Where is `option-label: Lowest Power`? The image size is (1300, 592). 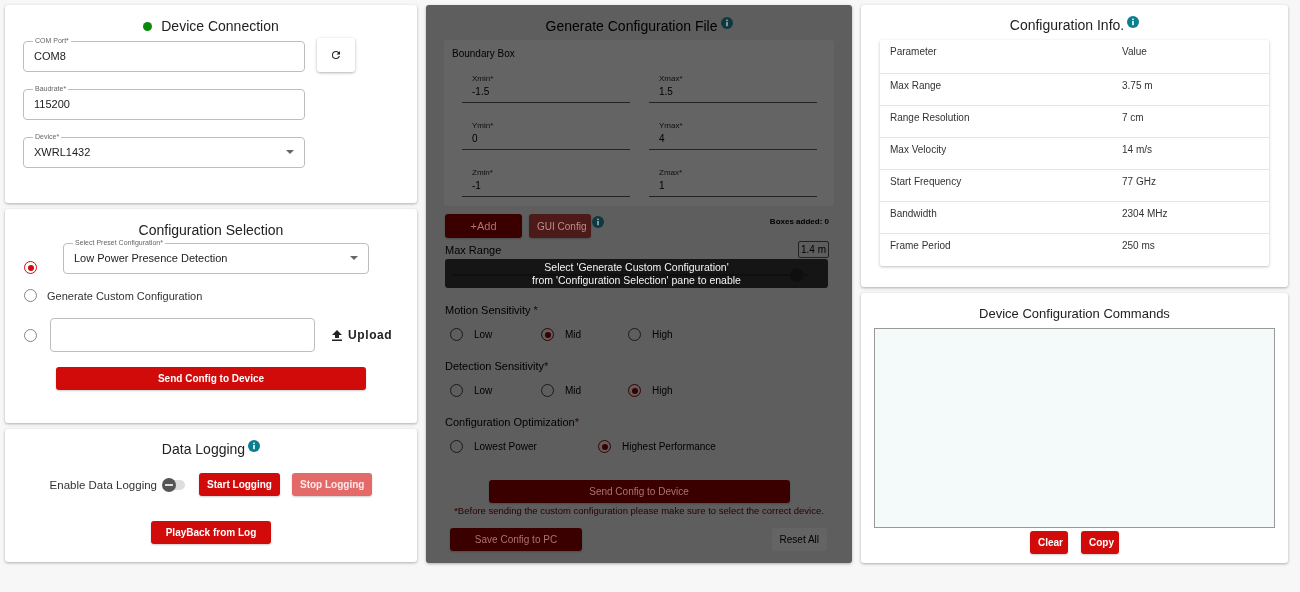 option-label: Lowest Power is located at coordinates (505, 446).